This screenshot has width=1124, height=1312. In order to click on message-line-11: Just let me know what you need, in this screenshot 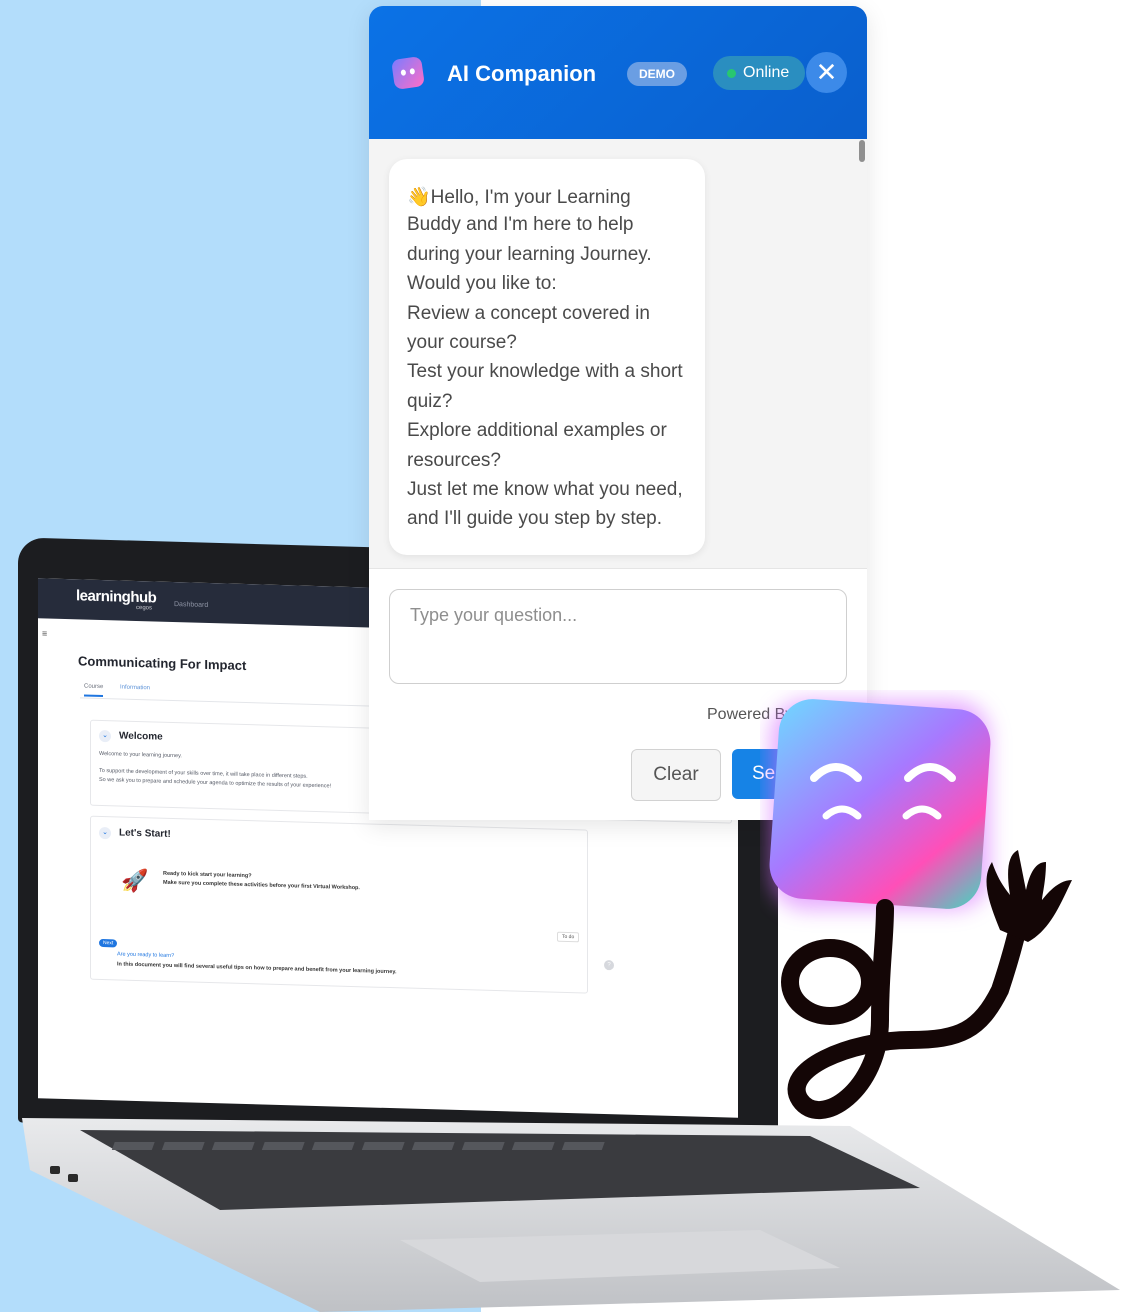, I will do `click(545, 489)`.